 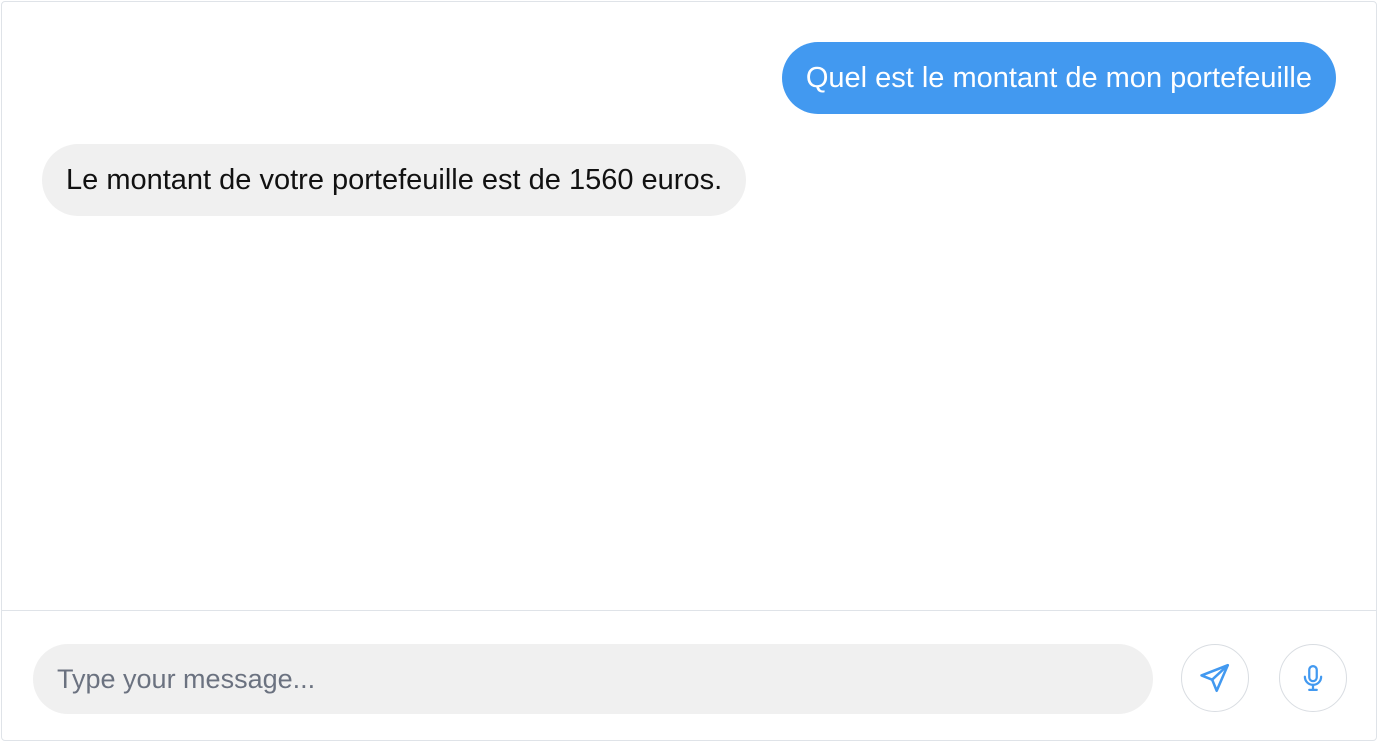 I want to click on send-button, so click(x=1215, y=678).